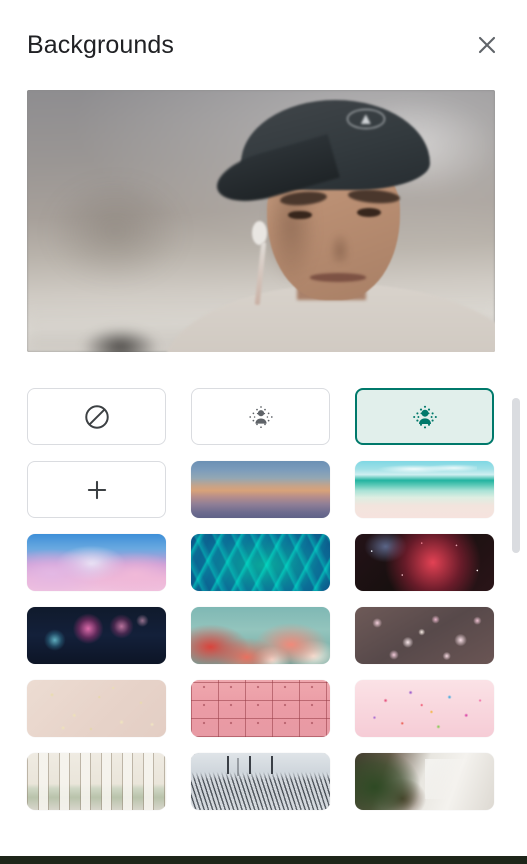 The height and width of the screenshot is (864, 527). What do you see at coordinates (101, 44) in the screenshot?
I see `page-title: Backgrounds` at bounding box center [101, 44].